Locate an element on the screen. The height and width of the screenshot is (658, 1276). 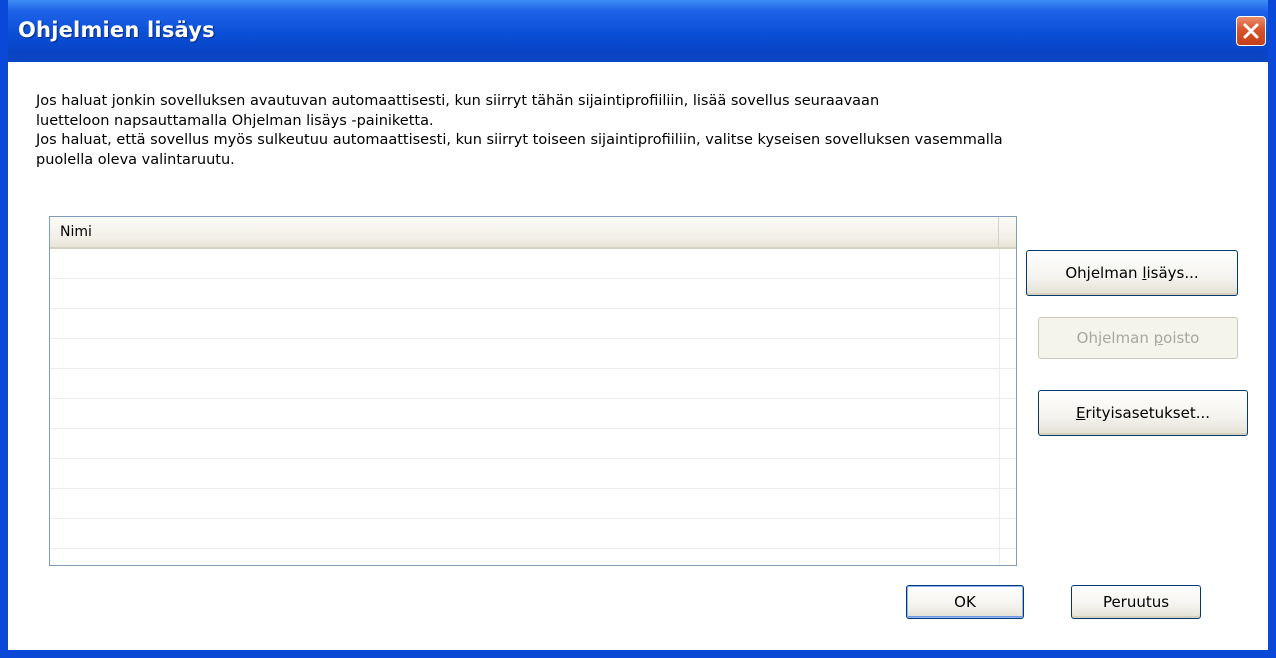
instructions-line: puolella oleva valintaruutu. is located at coordinates (135, 159).